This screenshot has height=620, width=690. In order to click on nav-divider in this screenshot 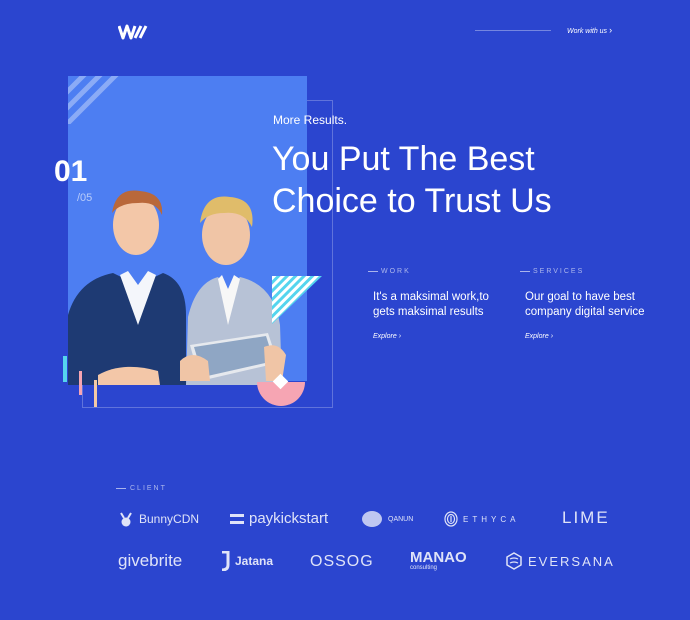, I will do `click(513, 30)`.